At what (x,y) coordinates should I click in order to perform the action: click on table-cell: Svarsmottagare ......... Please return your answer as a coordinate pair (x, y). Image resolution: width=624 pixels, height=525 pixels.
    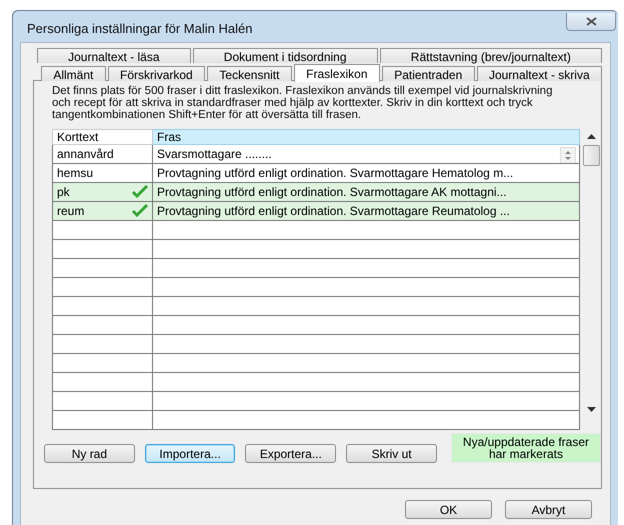
    Looking at the image, I should click on (214, 154).